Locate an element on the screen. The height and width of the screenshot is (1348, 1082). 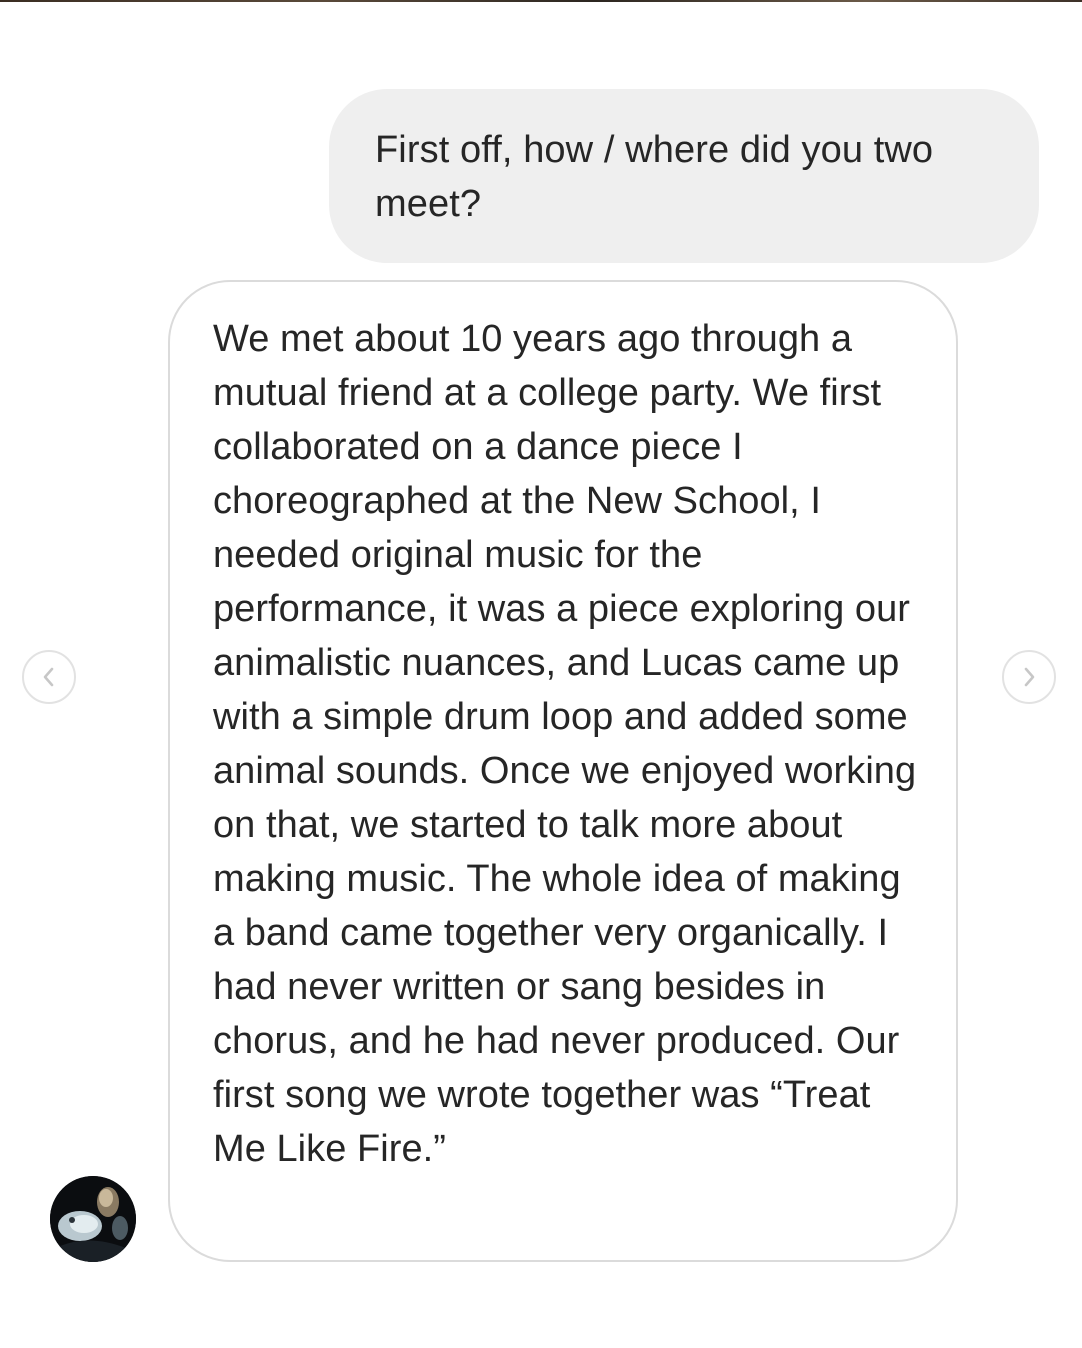
top-edge-strip is located at coordinates (541, 1).